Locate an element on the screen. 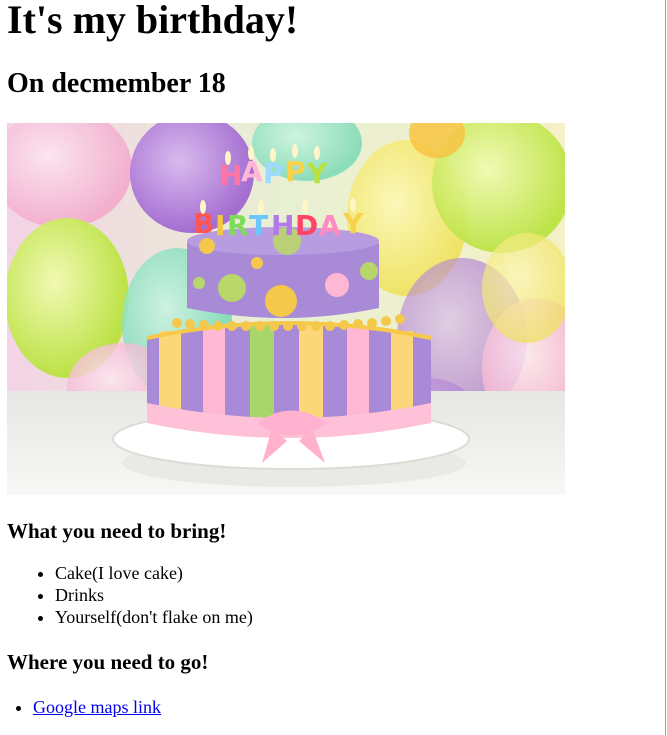 The height and width of the screenshot is (735, 667). svg-text: Y is located at coordinates (317, 173).